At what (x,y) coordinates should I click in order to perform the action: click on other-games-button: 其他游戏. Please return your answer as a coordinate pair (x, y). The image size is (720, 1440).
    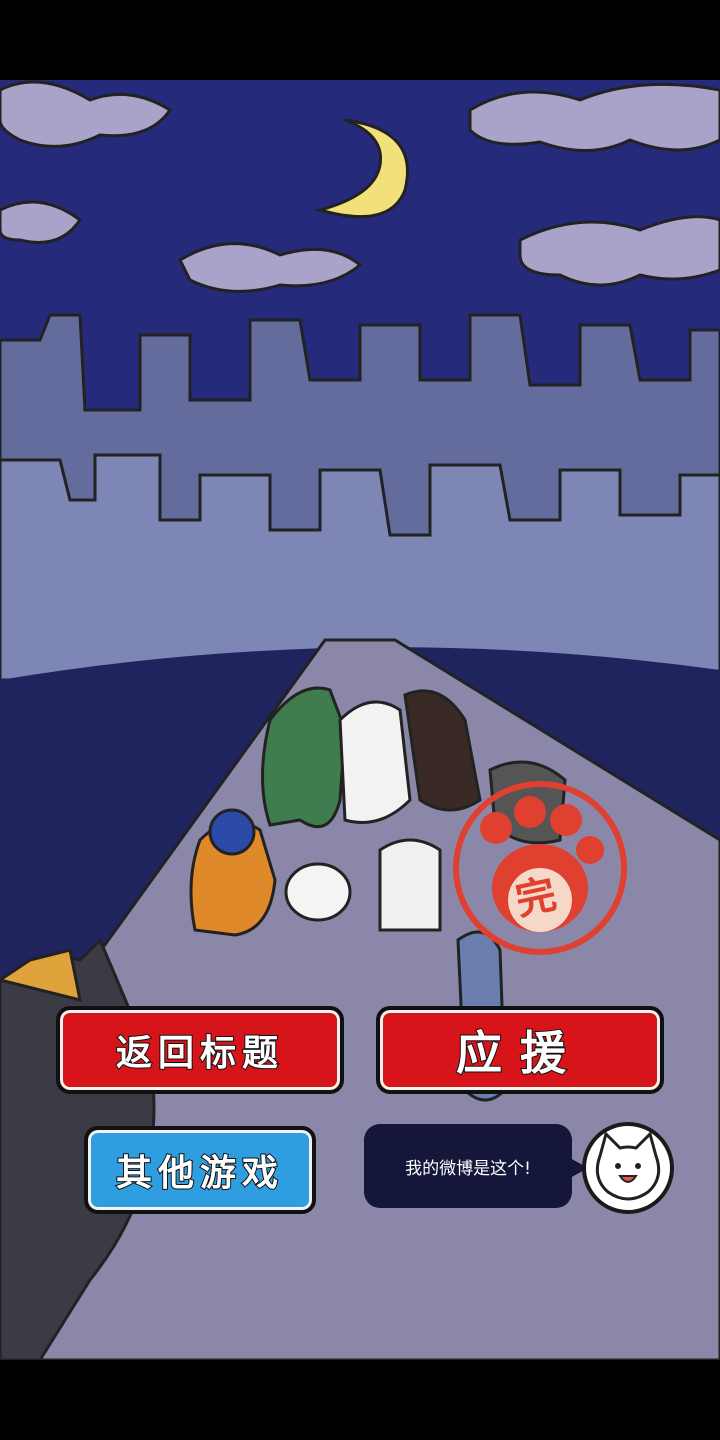
    Looking at the image, I should click on (200, 1170).